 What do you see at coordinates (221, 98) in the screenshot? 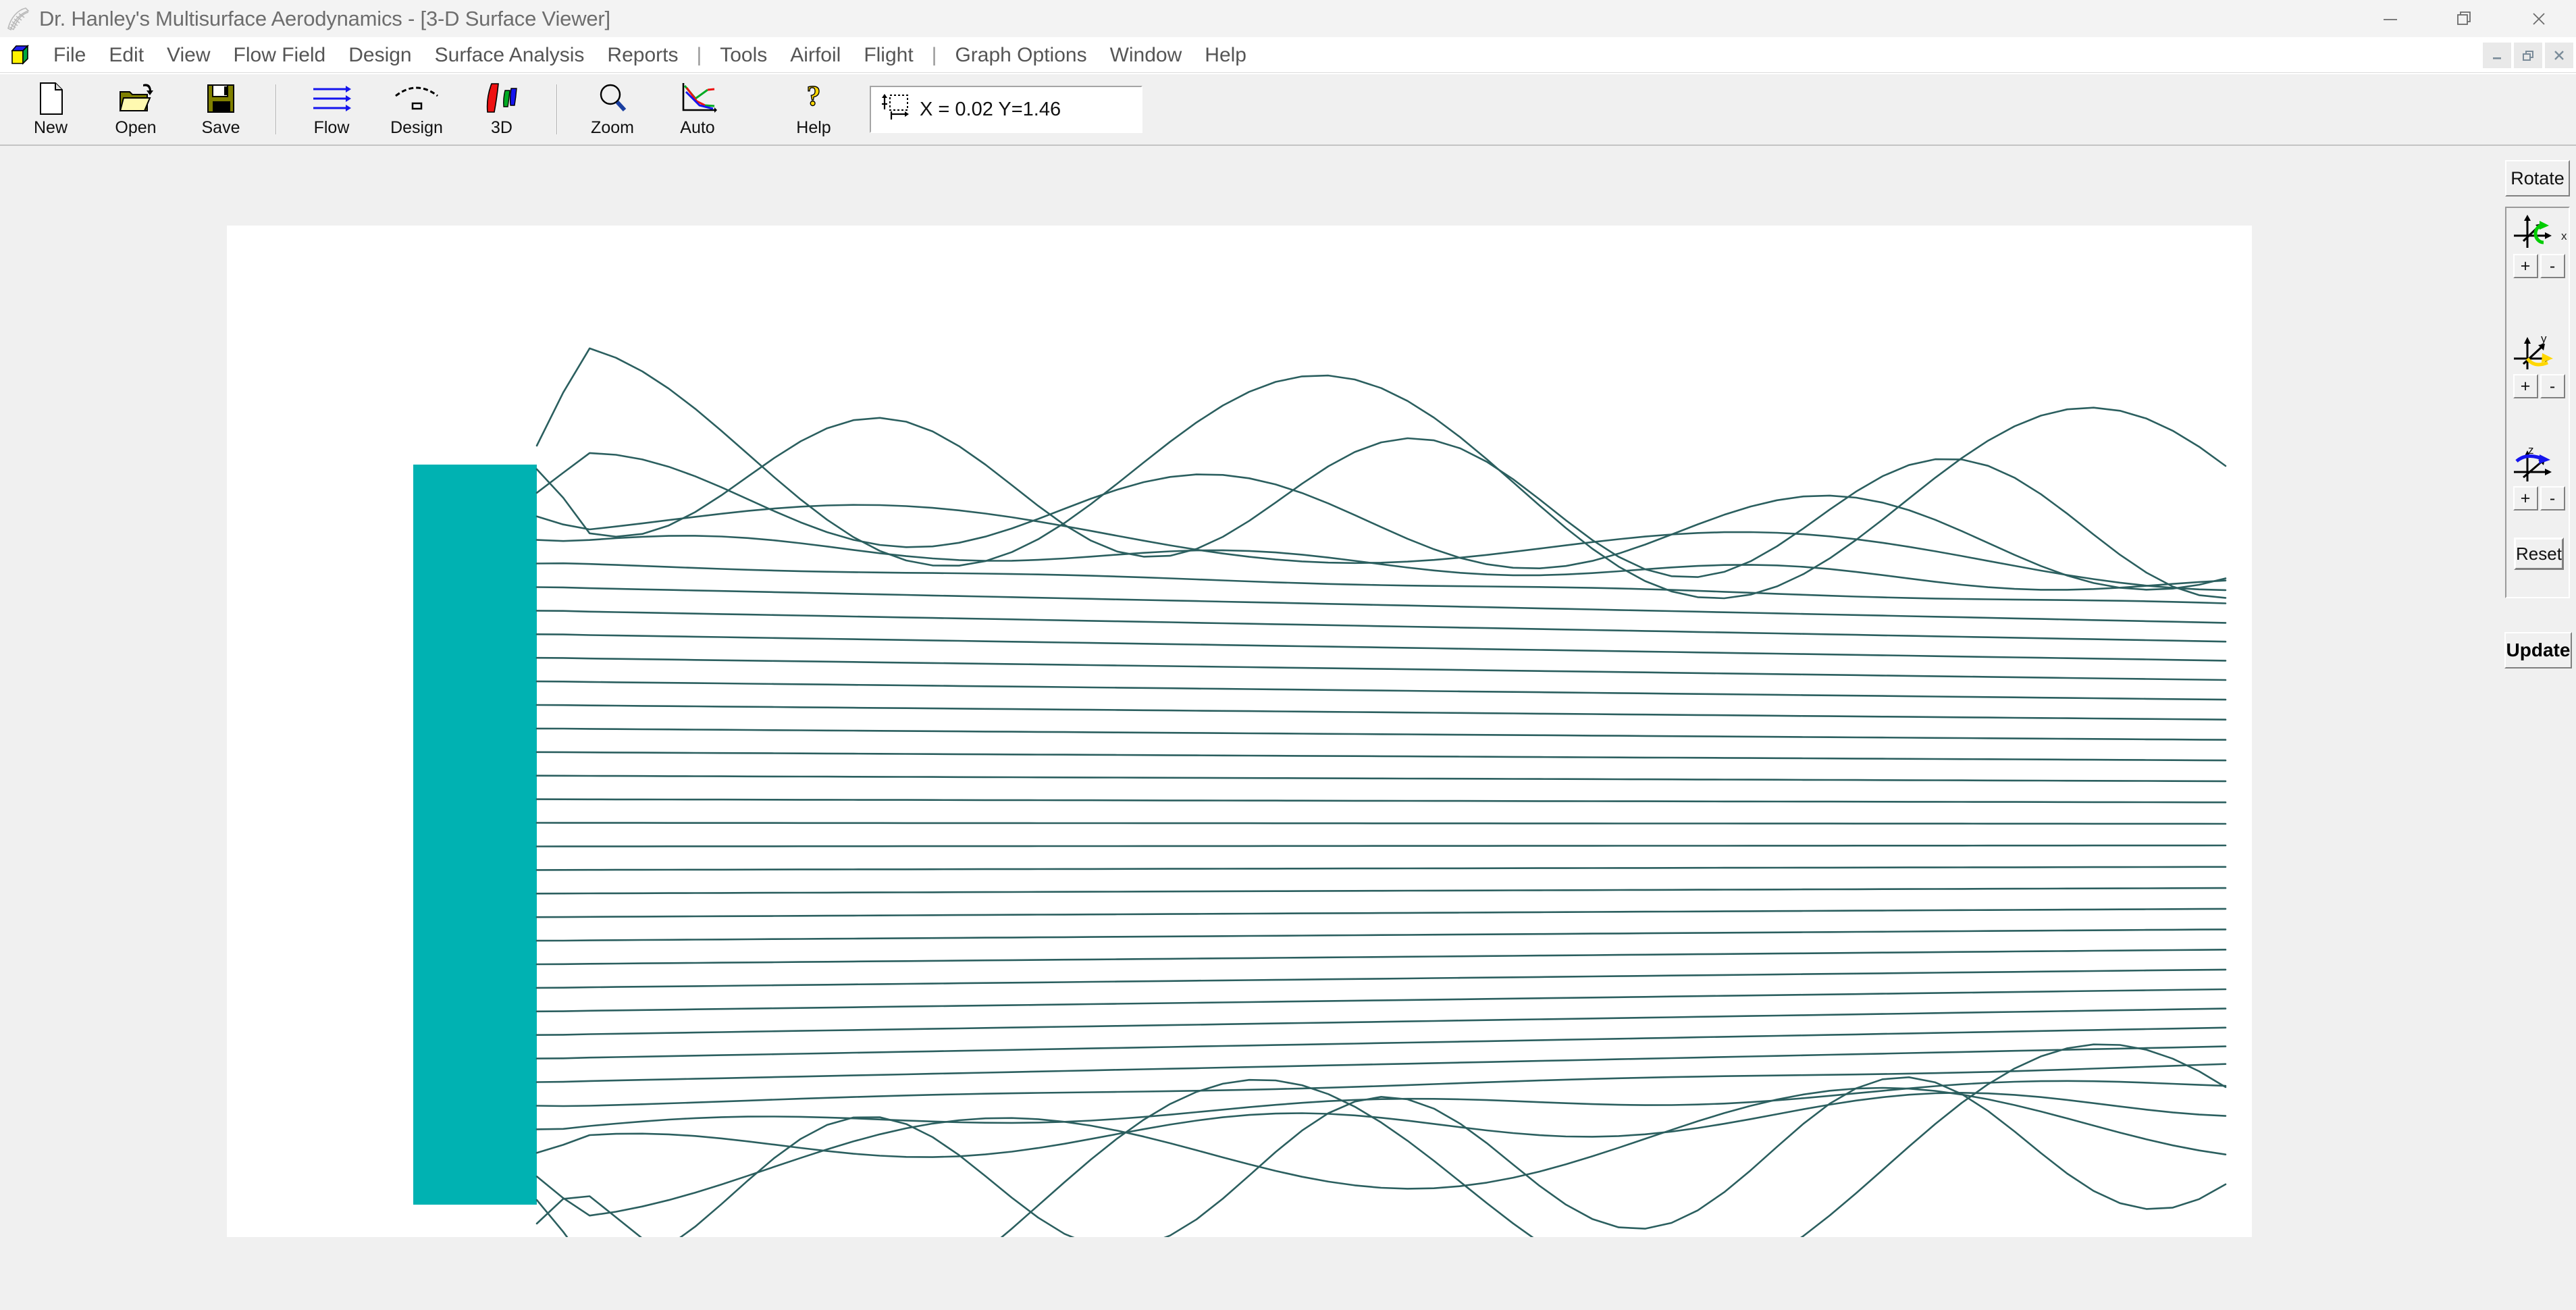
I see `floppy-disk-icon` at bounding box center [221, 98].